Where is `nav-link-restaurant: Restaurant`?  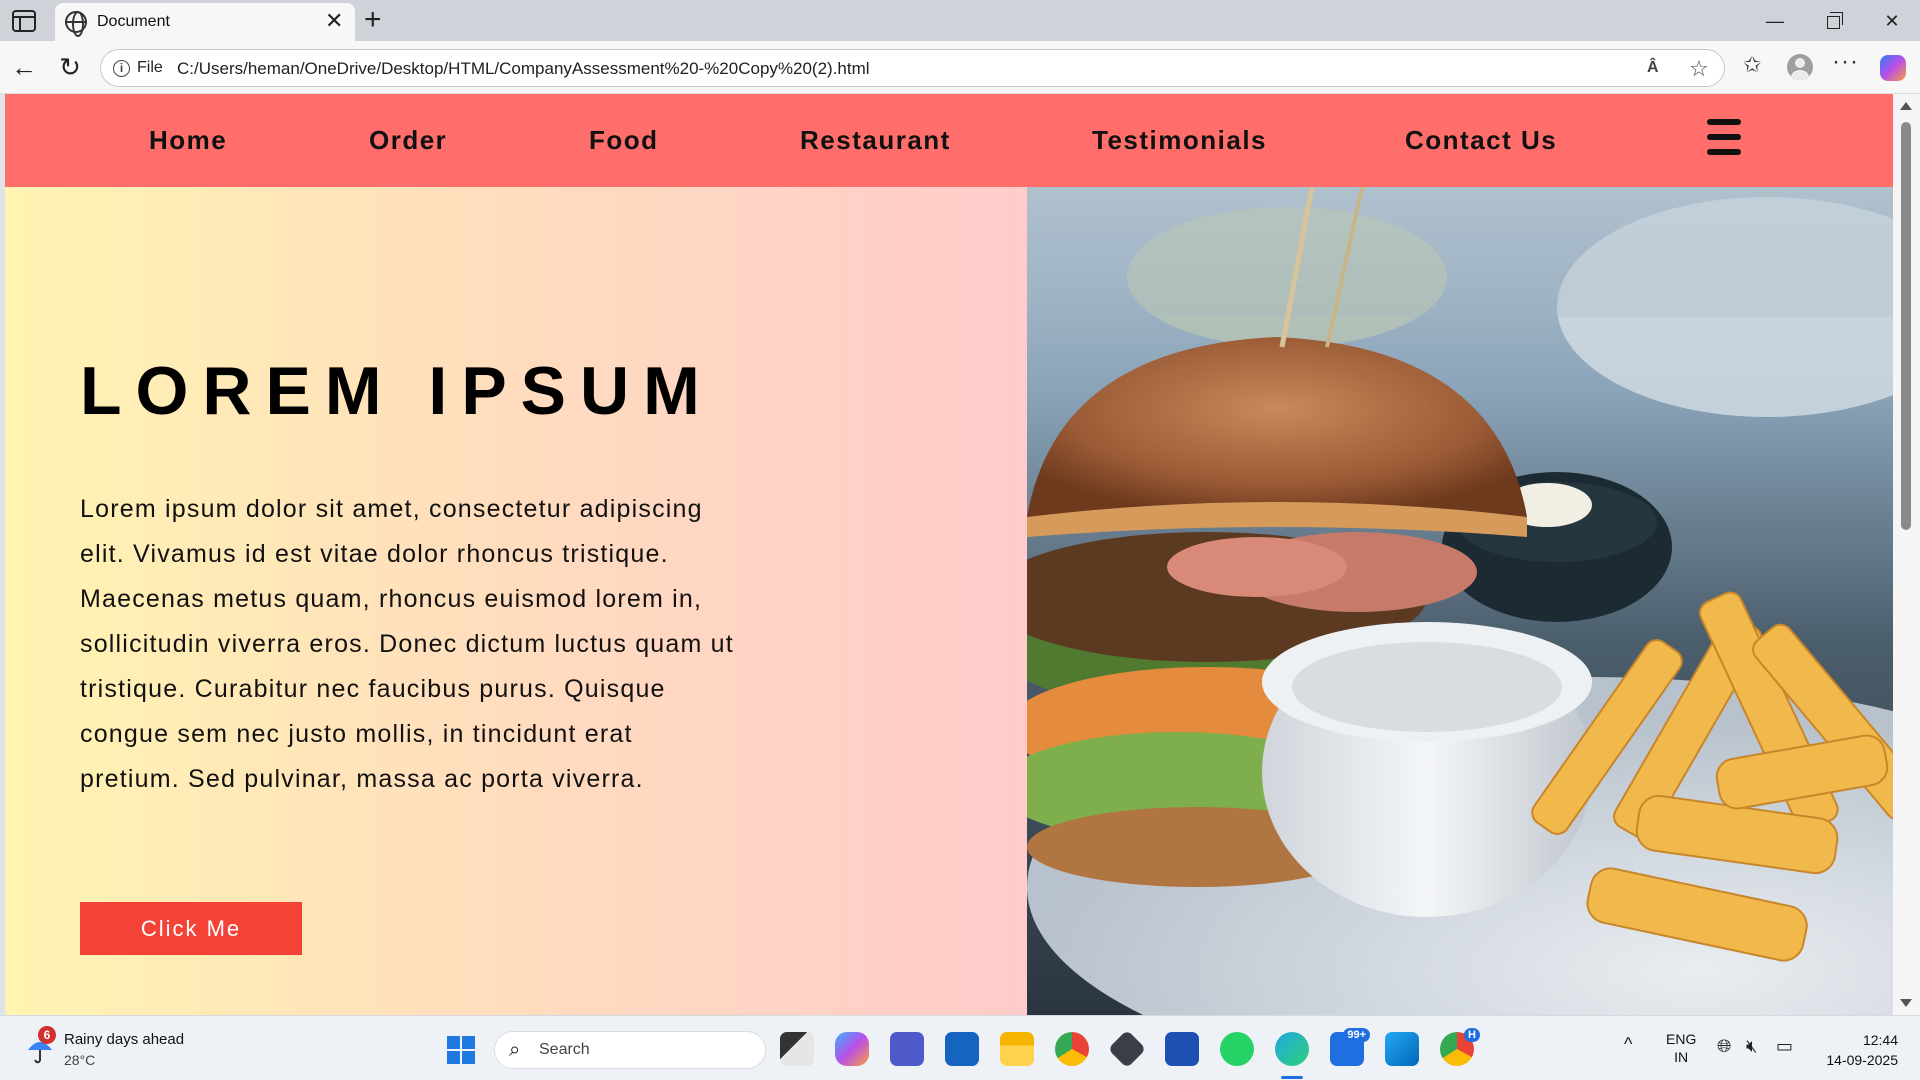 nav-link-restaurant: Restaurant is located at coordinates (875, 140).